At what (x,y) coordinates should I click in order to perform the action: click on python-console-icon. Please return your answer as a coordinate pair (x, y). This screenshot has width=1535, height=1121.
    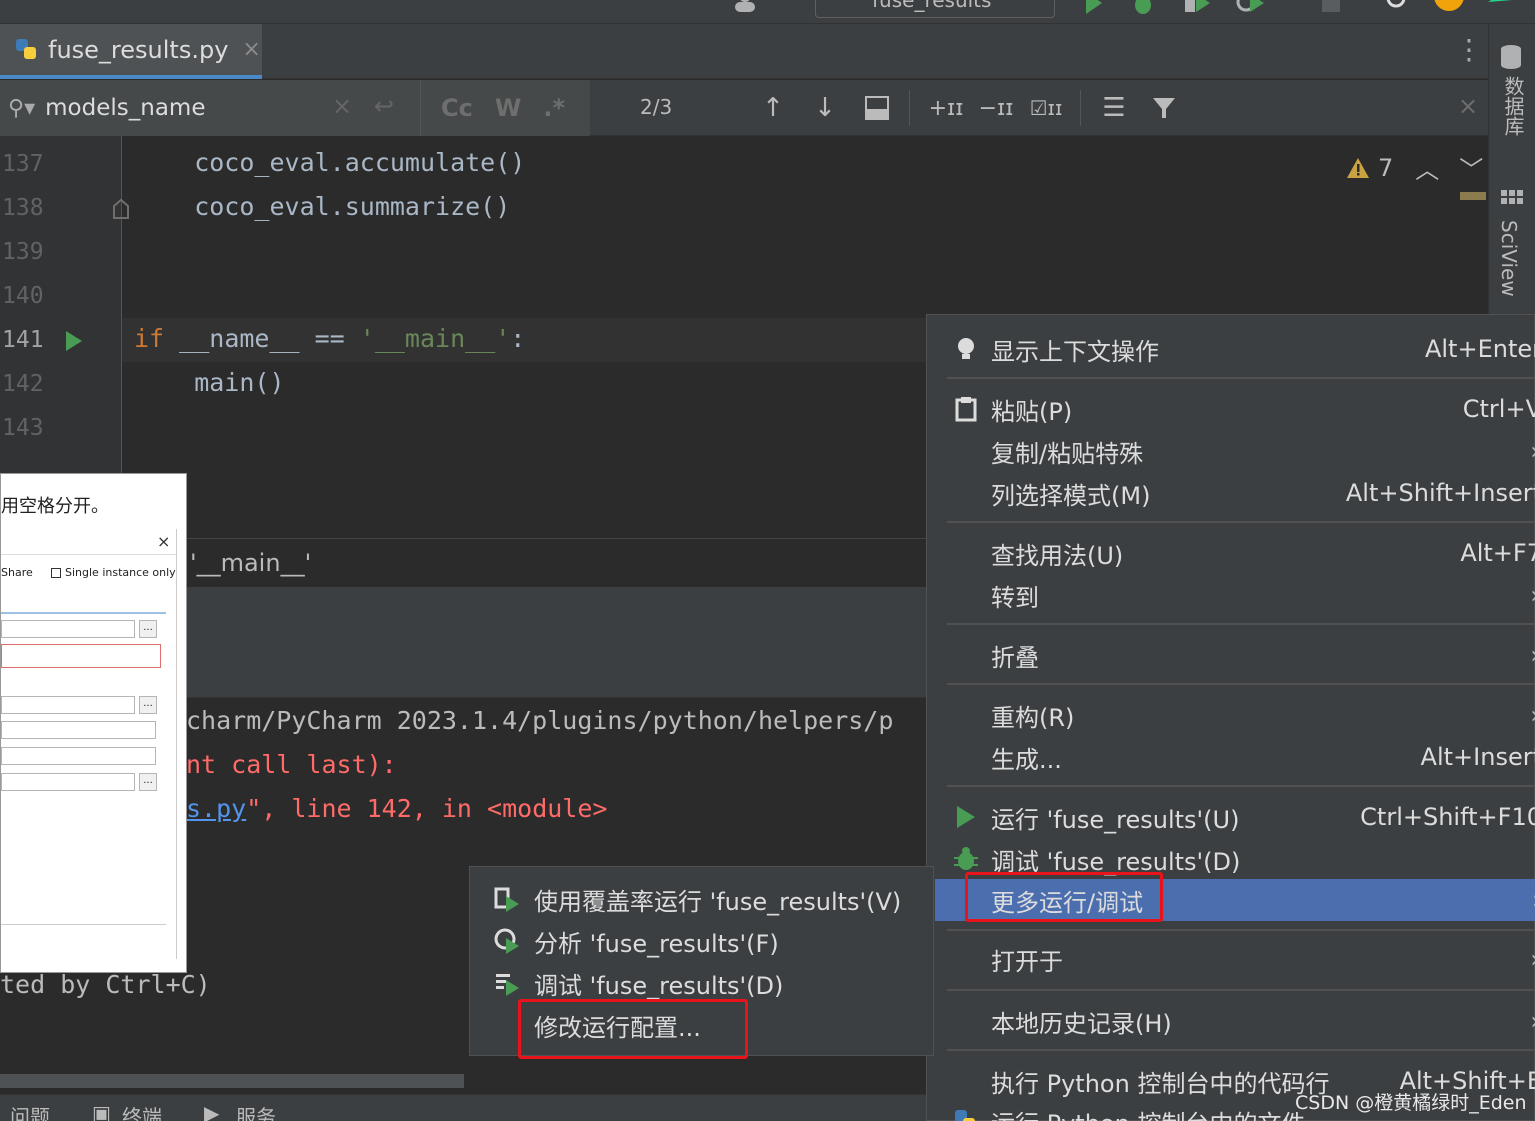
    Looking at the image, I should click on (965, 1115).